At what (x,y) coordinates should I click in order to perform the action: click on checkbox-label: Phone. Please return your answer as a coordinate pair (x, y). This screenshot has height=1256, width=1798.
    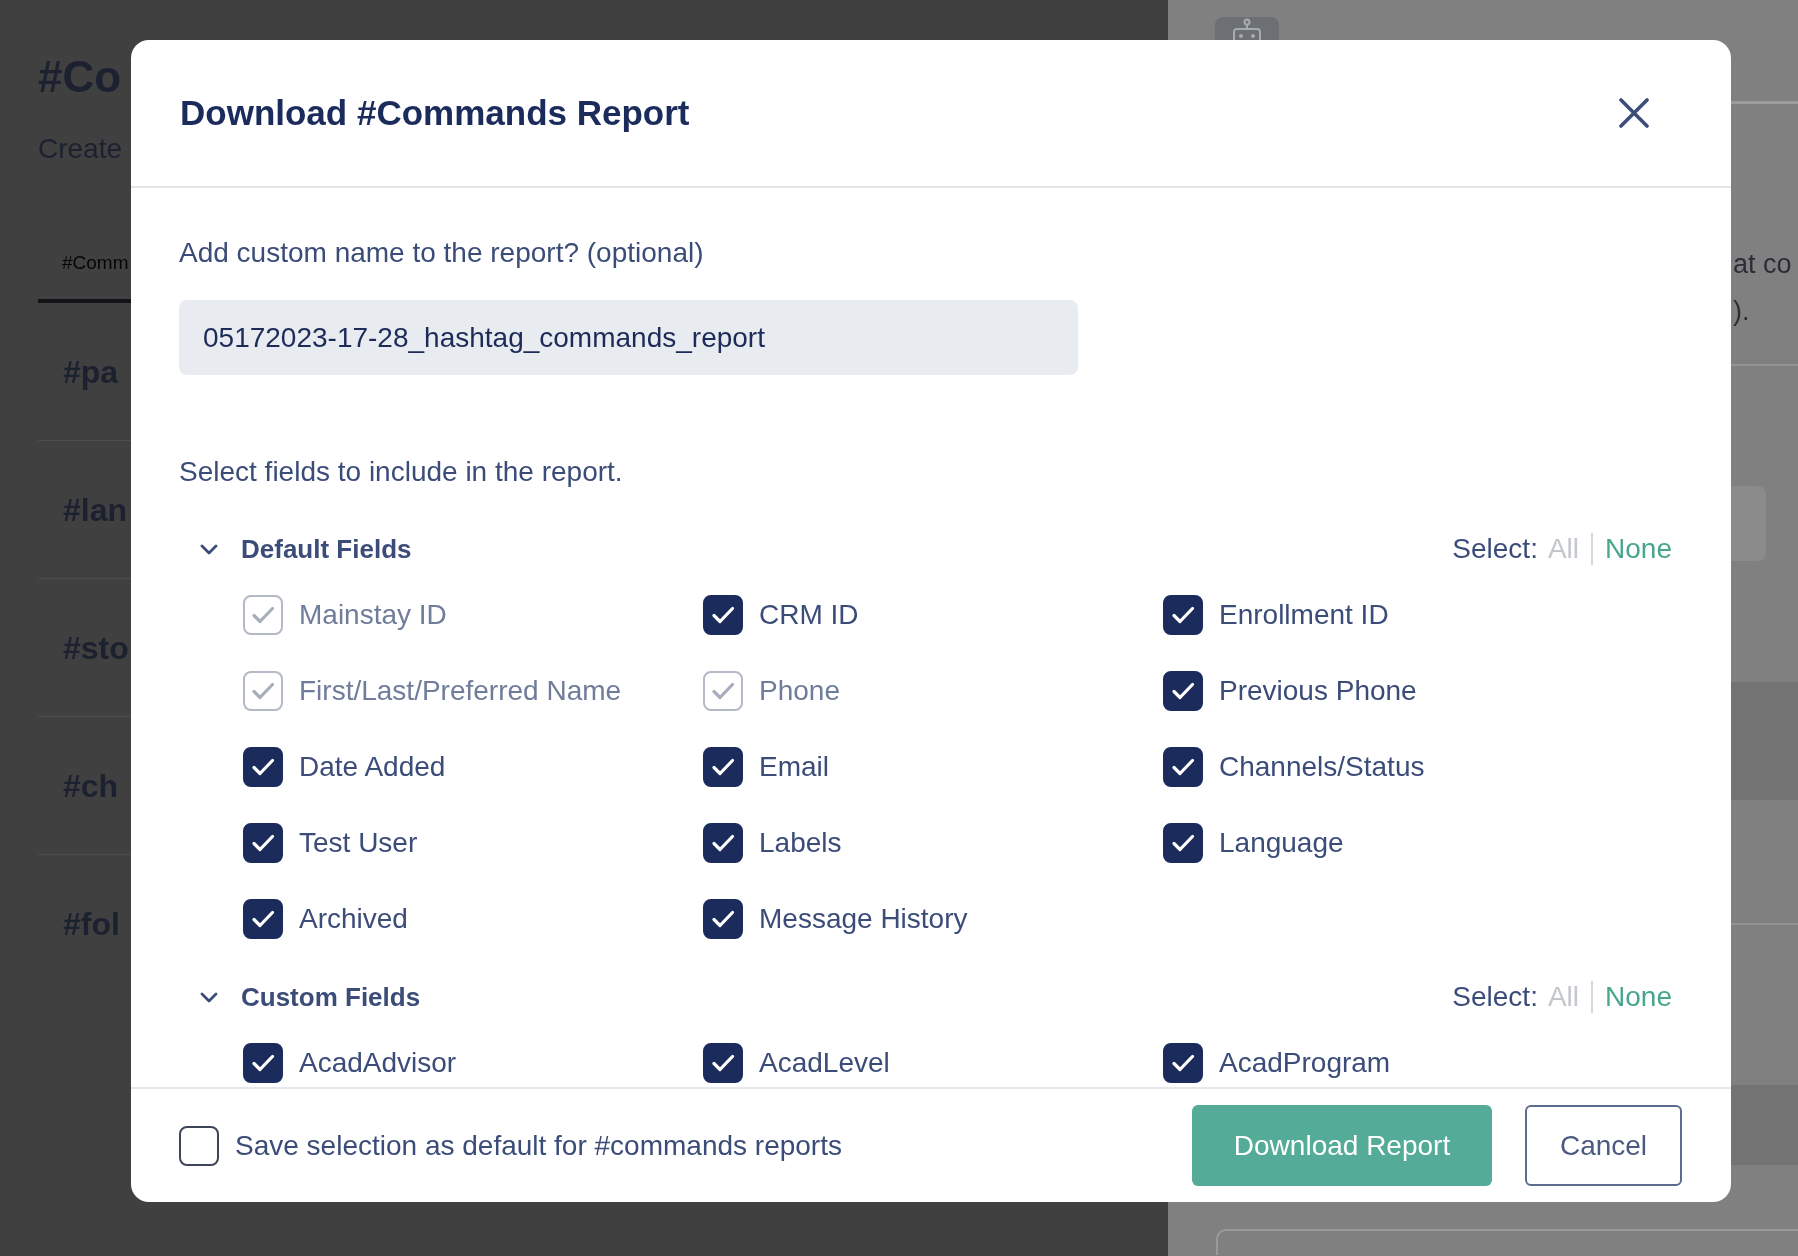
    Looking at the image, I should click on (799, 691).